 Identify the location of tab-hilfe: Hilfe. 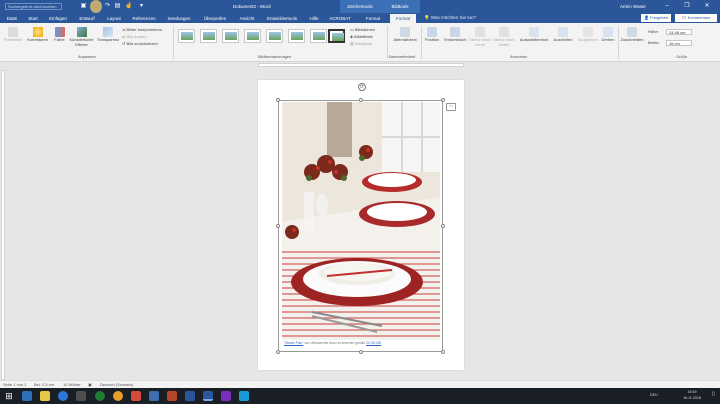
(314, 18).